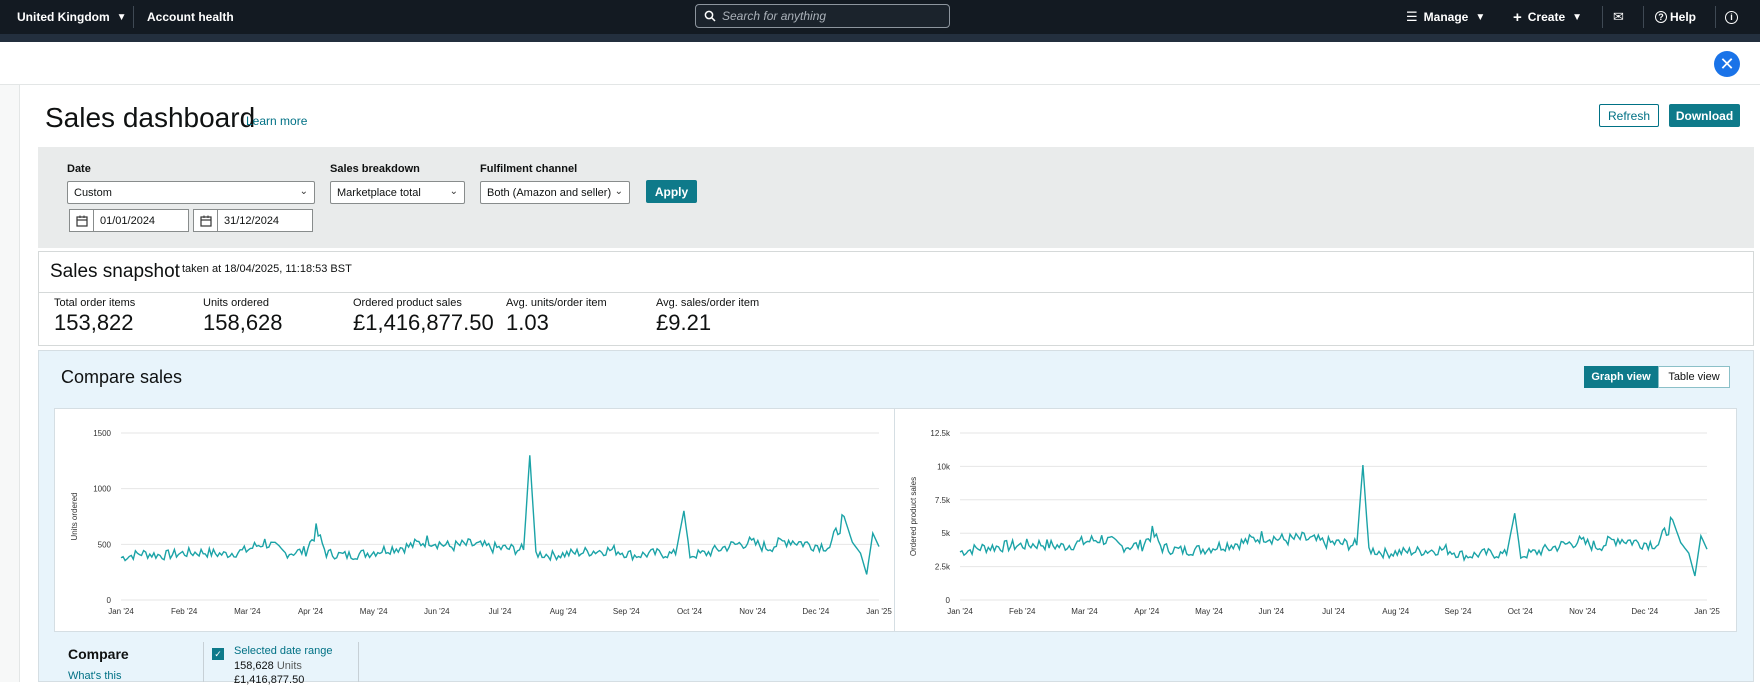  Describe the element at coordinates (254, 666) in the screenshot. I see `selected-units-value: 158,628` at that location.